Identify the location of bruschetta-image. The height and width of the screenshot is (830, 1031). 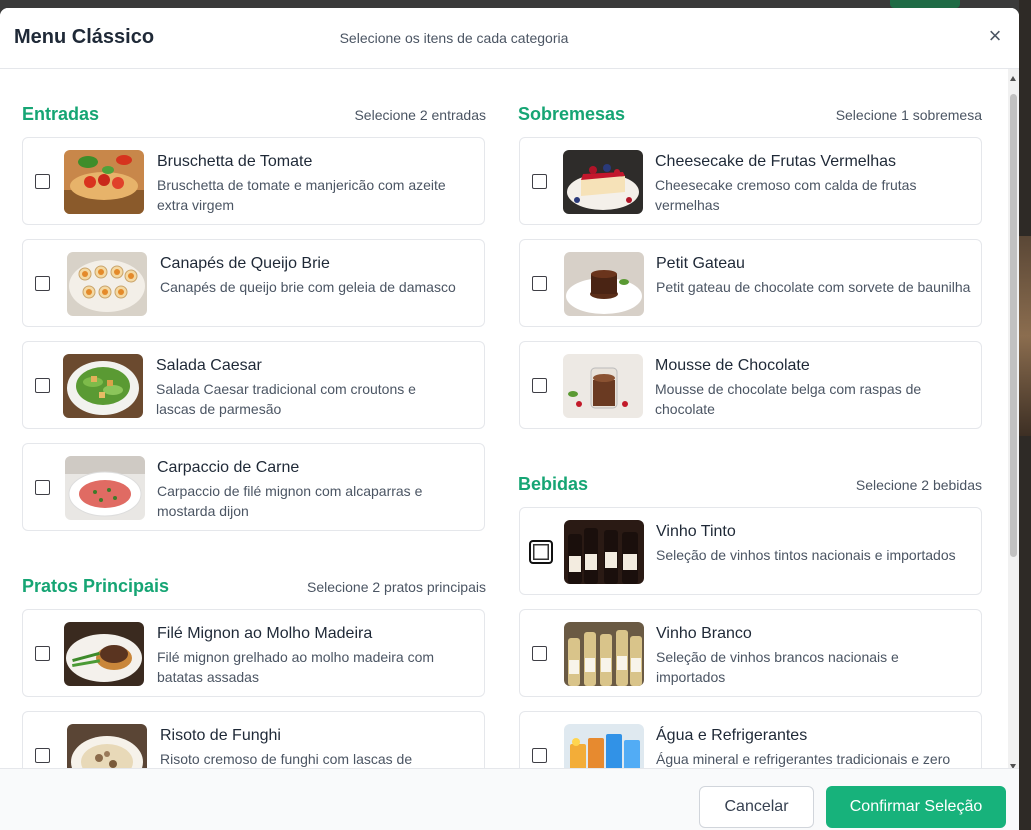
(104, 182).